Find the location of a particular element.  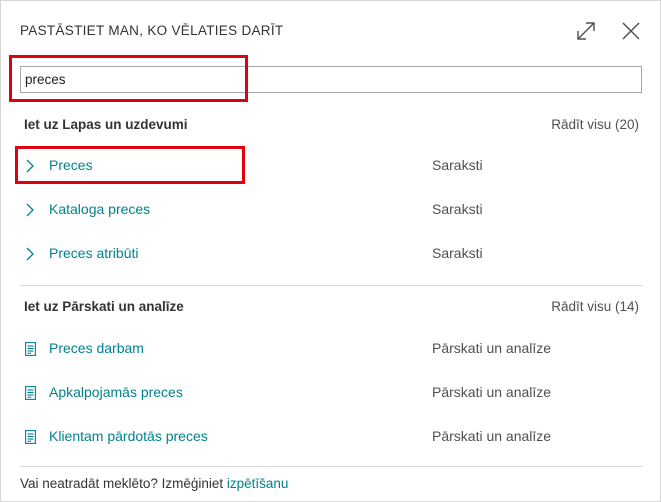

result-item-preces: Preces Saraksti is located at coordinates (331, 166).